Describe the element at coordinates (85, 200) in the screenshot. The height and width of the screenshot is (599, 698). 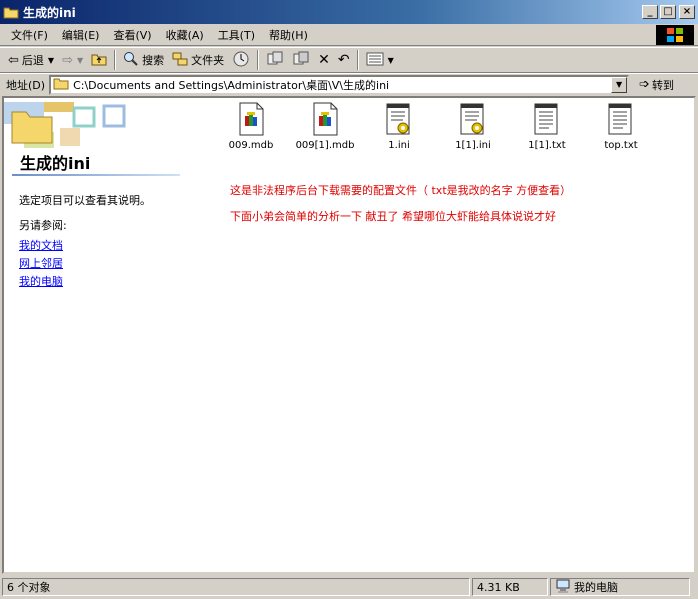
I see `selection-hint: 选定项目可以查看其说明。` at that location.